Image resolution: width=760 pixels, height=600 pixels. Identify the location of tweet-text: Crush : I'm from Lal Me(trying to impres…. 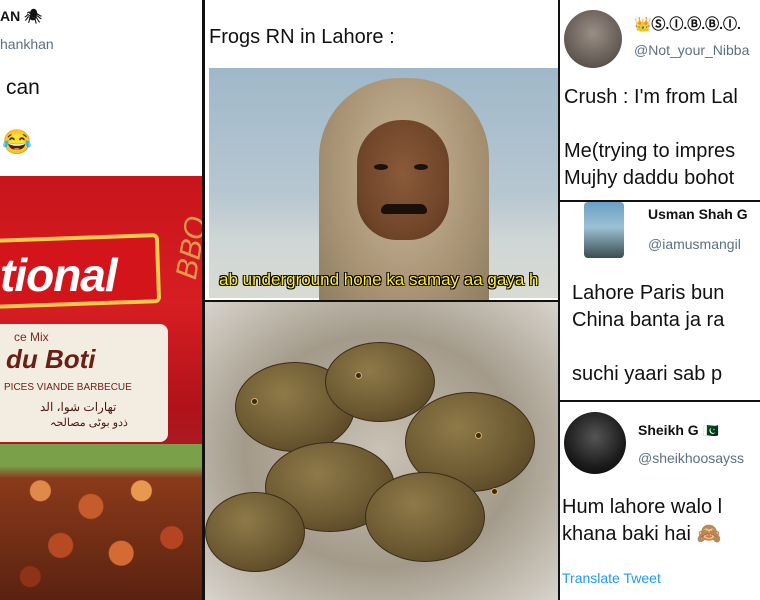
(651, 137).